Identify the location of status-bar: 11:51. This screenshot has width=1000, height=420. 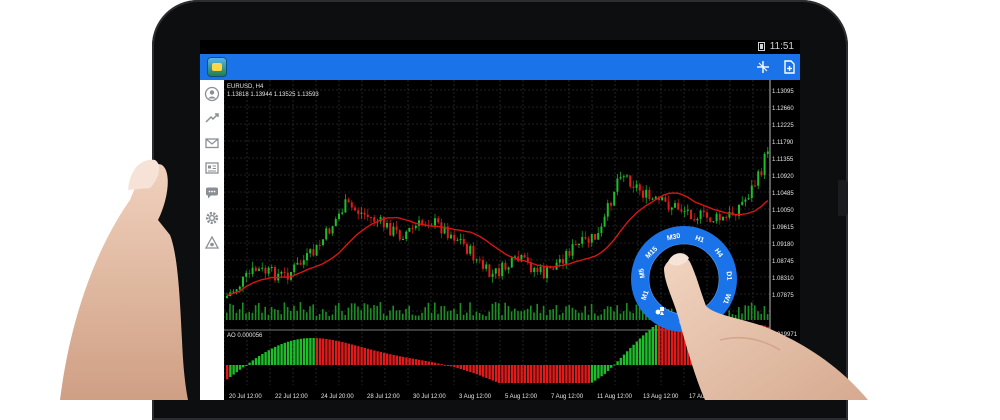
(500, 47).